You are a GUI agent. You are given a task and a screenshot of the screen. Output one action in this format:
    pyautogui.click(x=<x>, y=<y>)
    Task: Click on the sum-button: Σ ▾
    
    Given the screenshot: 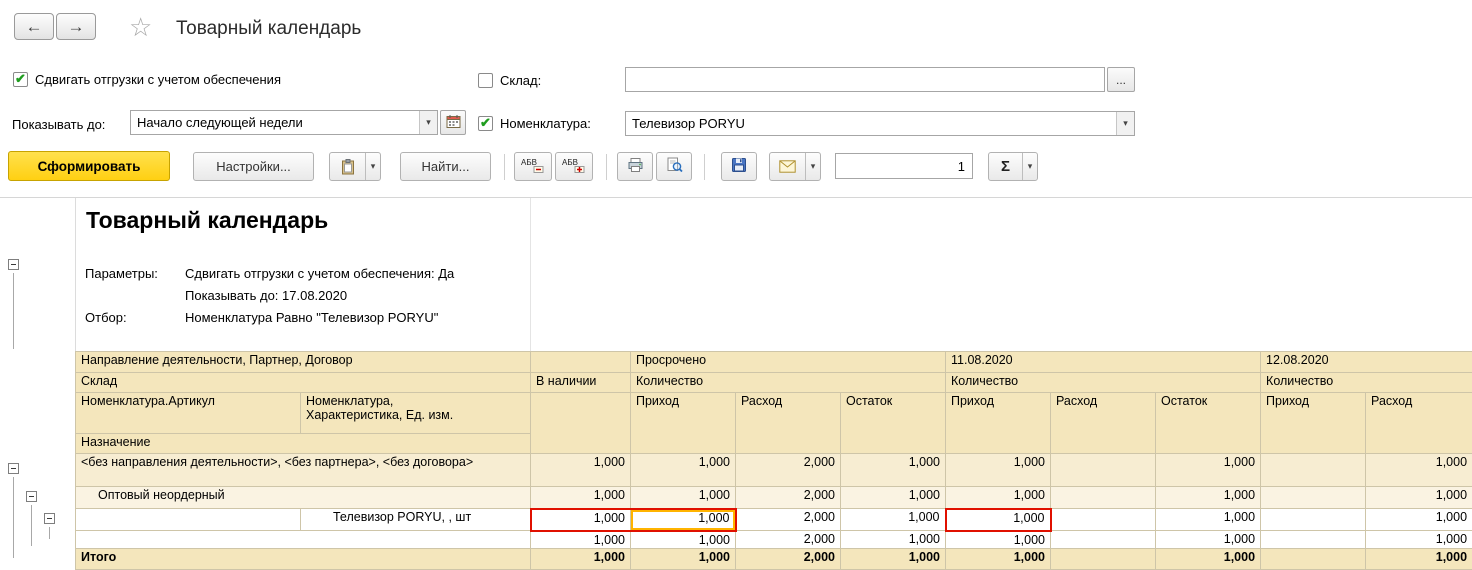 What is the action you would take?
    pyautogui.click(x=1013, y=166)
    